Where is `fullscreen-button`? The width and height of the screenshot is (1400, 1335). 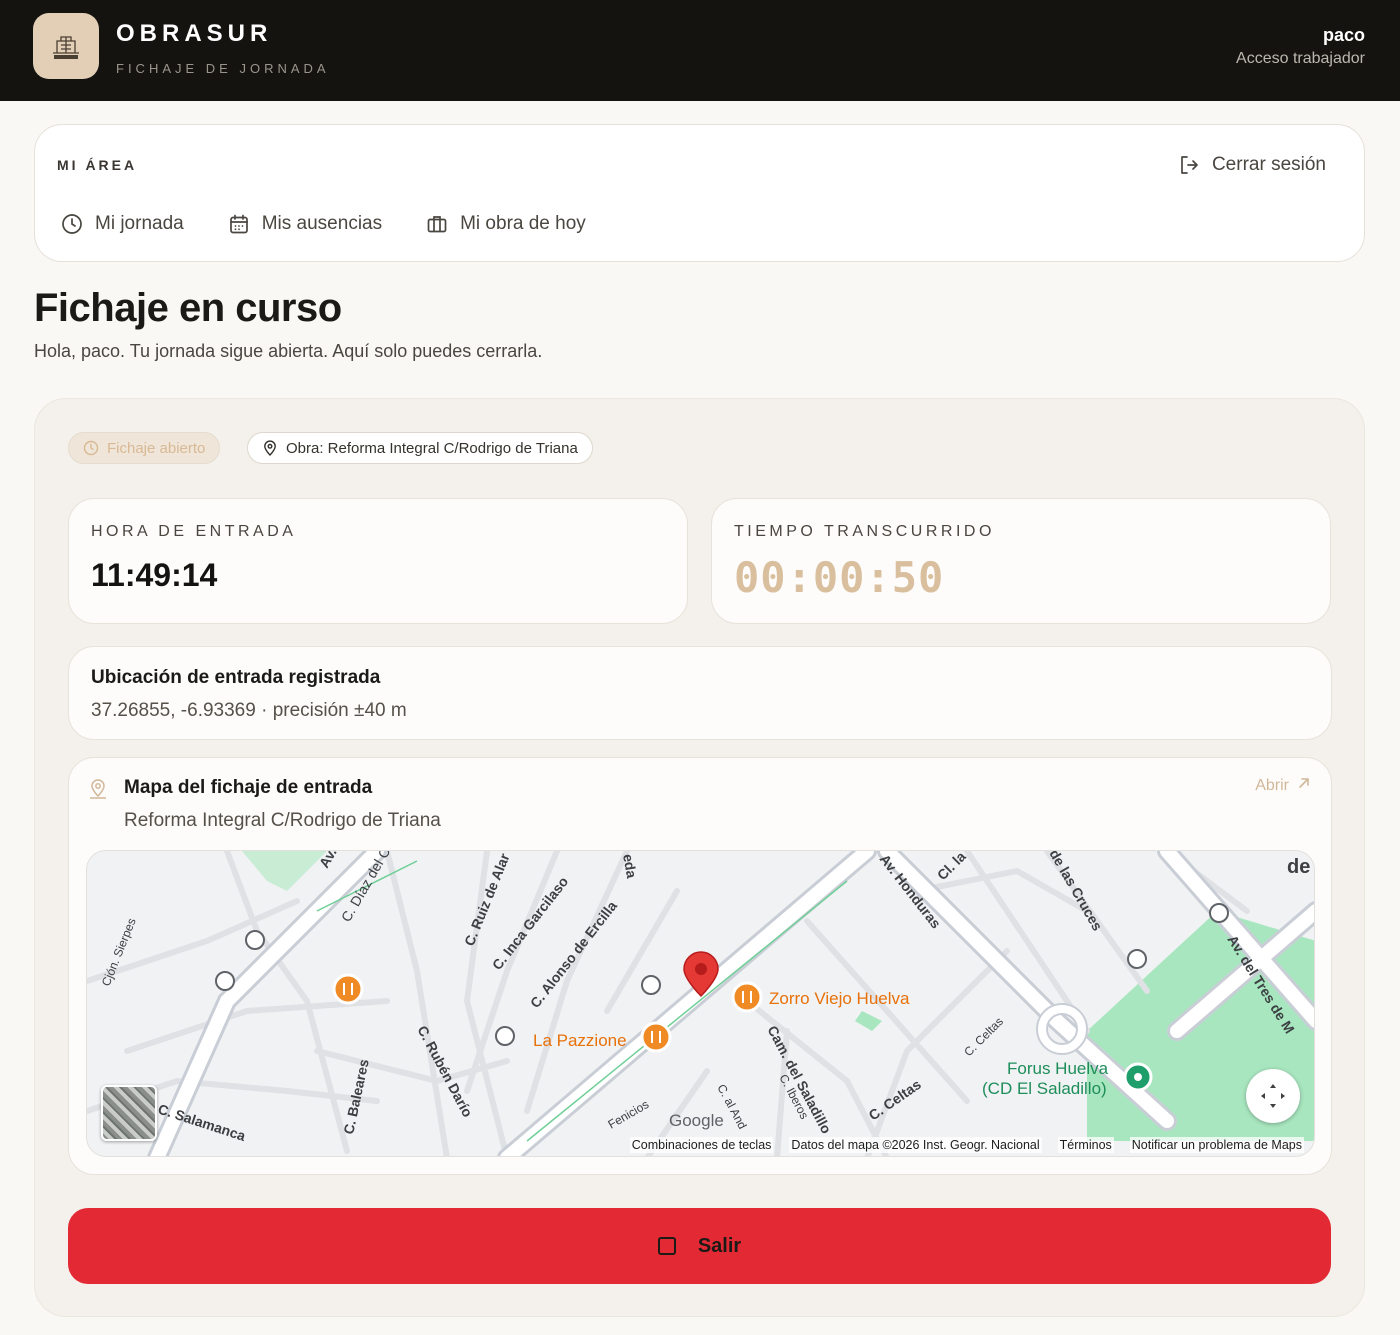
fullscreen-button is located at coordinates (1273, 1096).